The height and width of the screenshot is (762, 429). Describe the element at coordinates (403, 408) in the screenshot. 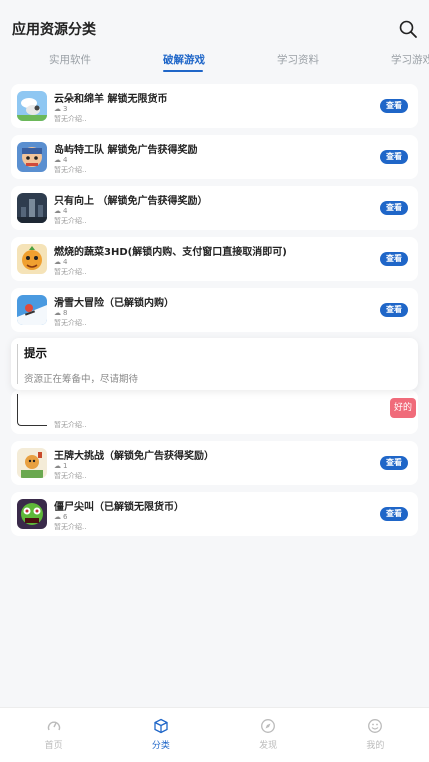

I see `confirm-button: 好的` at that location.